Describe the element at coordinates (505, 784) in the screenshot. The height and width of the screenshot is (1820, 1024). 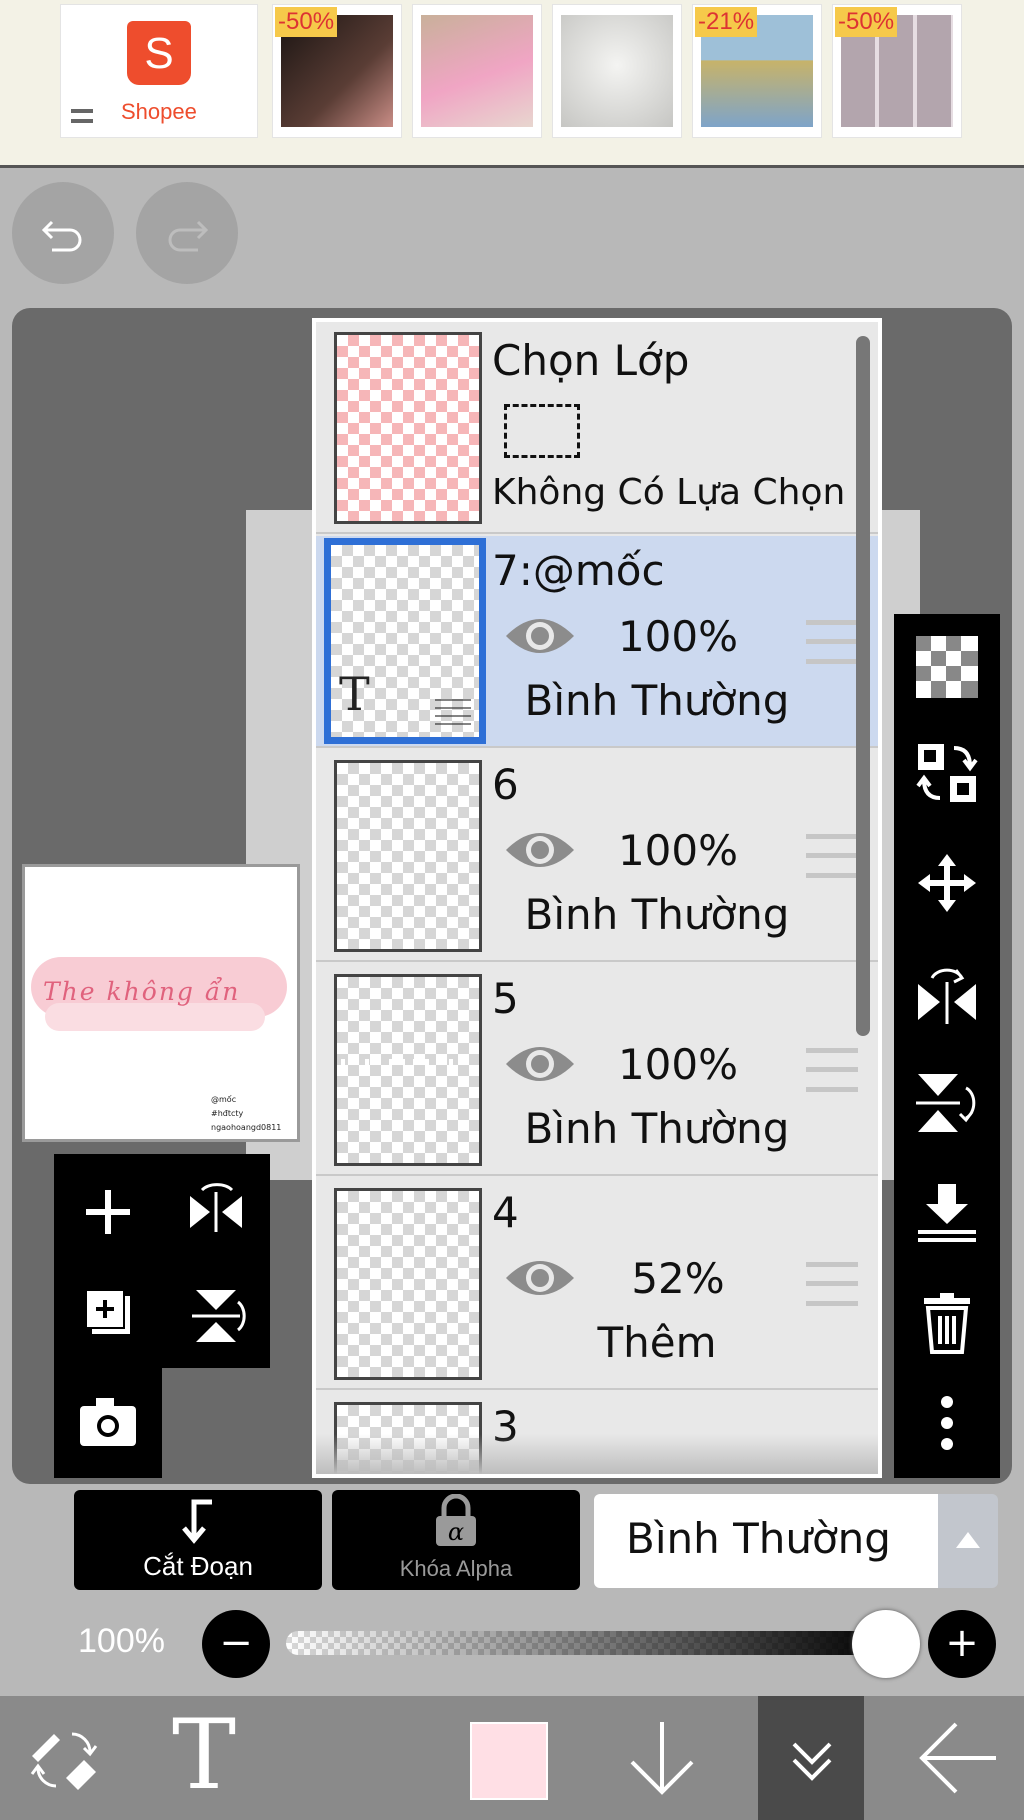
I see `layer-name: 6` at that location.